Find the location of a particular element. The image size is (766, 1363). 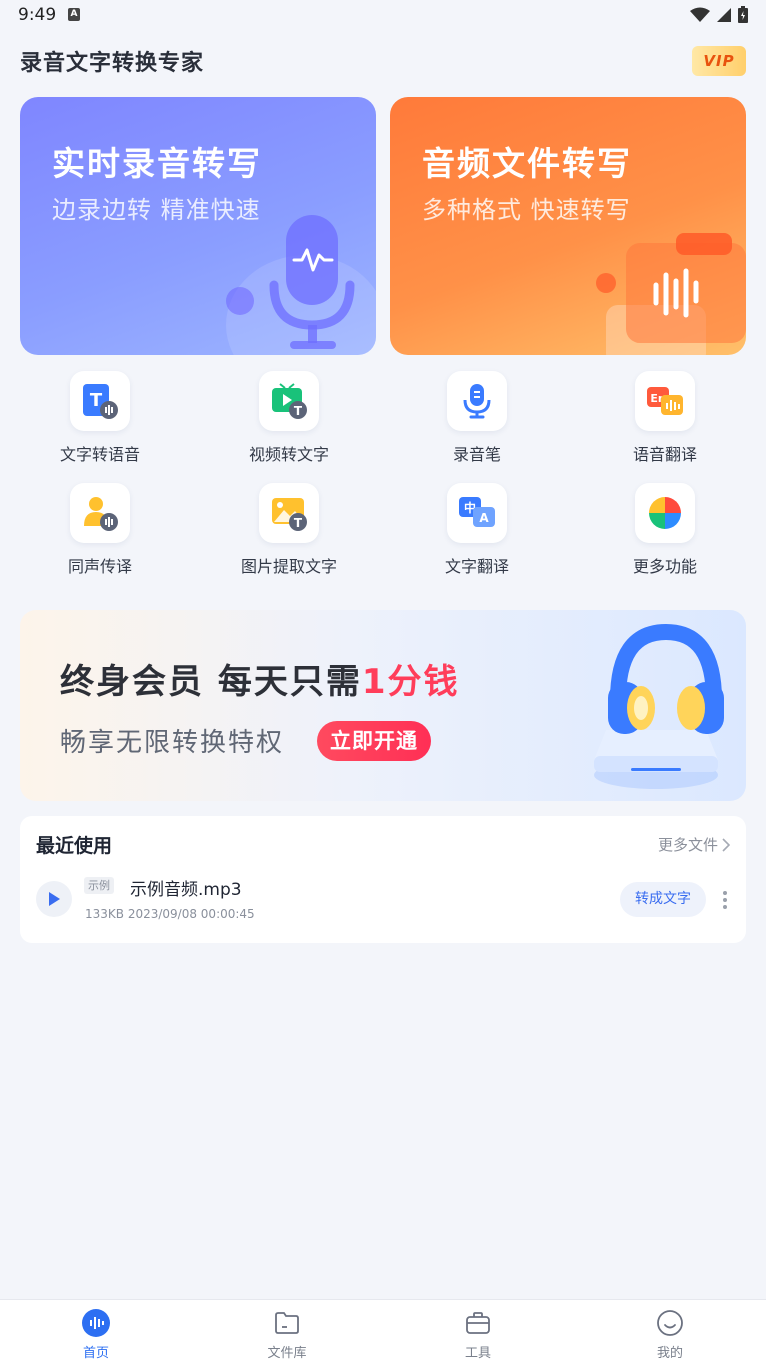

microphone-icon is located at coordinates (301, 285).